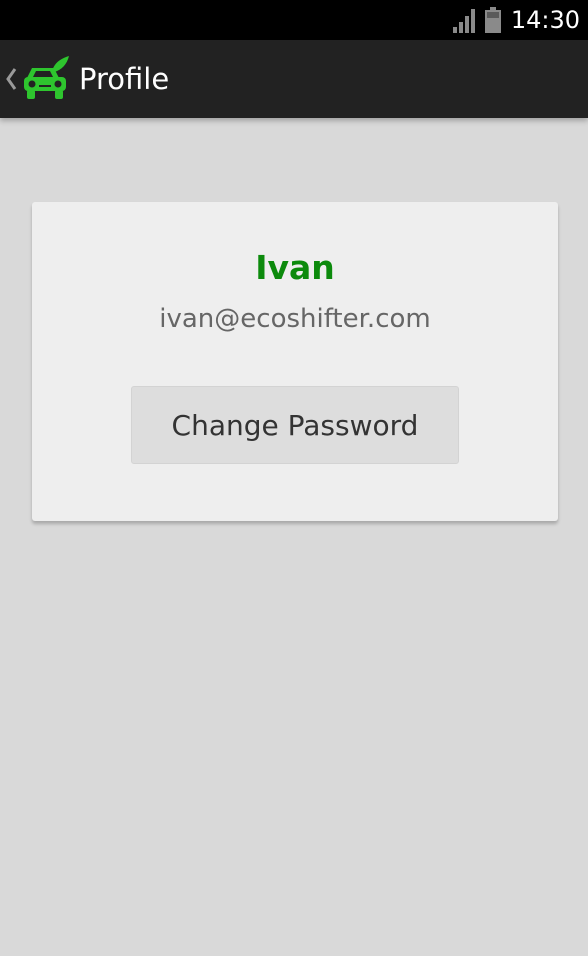 This screenshot has height=956, width=588. I want to click on battery-icon, so click(492, 20).